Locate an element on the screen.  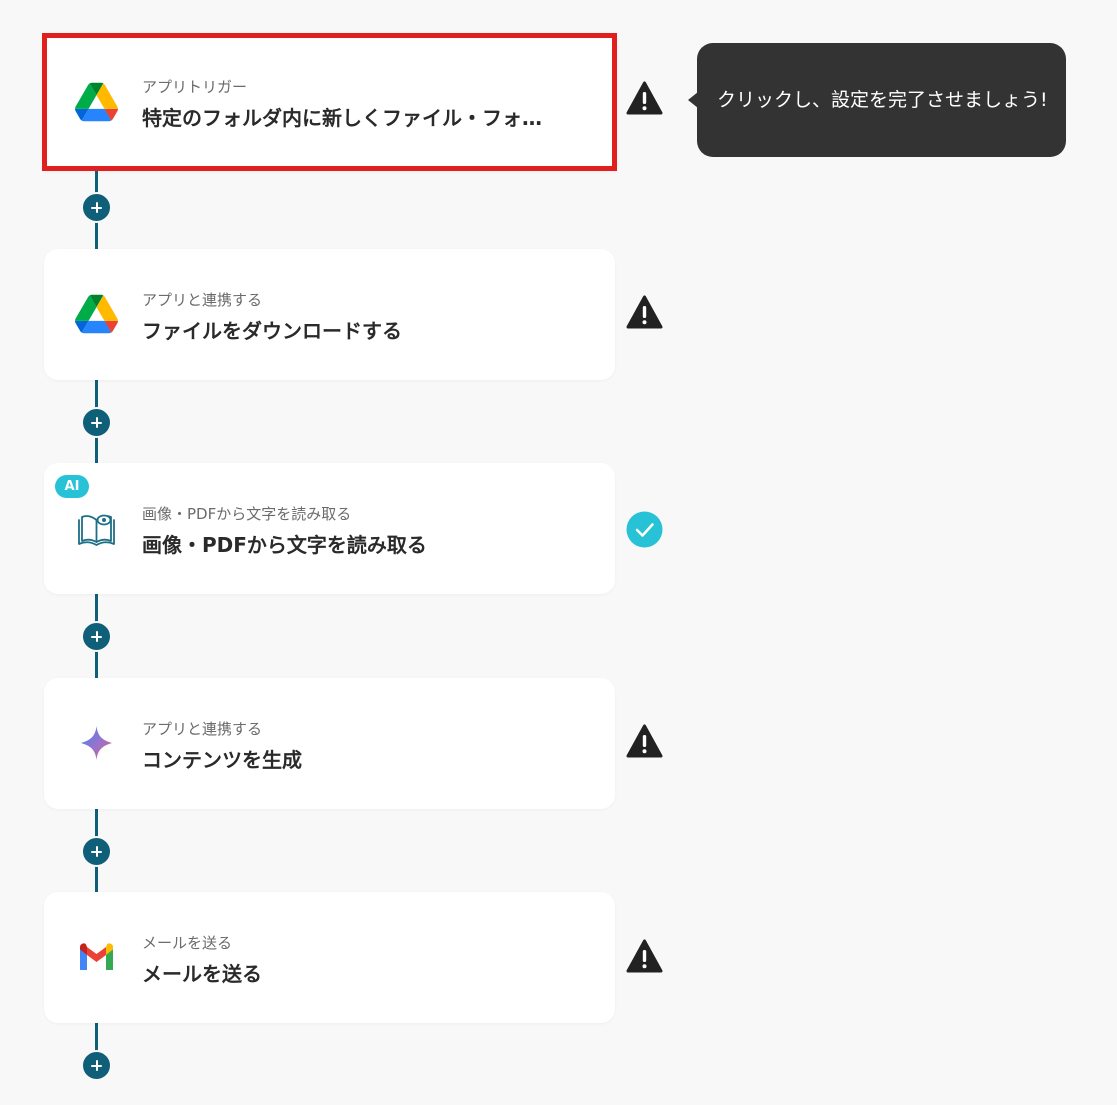
step-title: コンテンツを生成 is located at coordinates (222, 760).